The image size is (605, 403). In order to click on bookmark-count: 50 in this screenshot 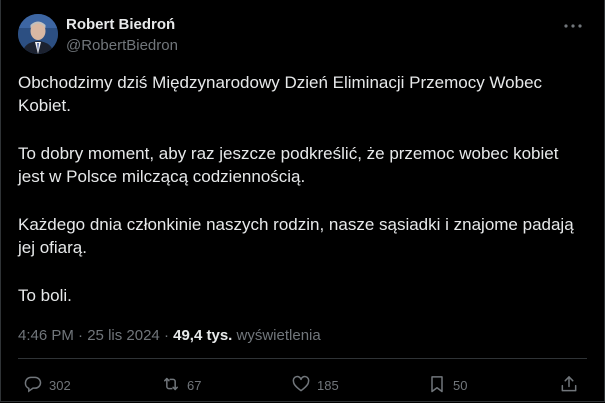, I will do `click(460, 385)`.